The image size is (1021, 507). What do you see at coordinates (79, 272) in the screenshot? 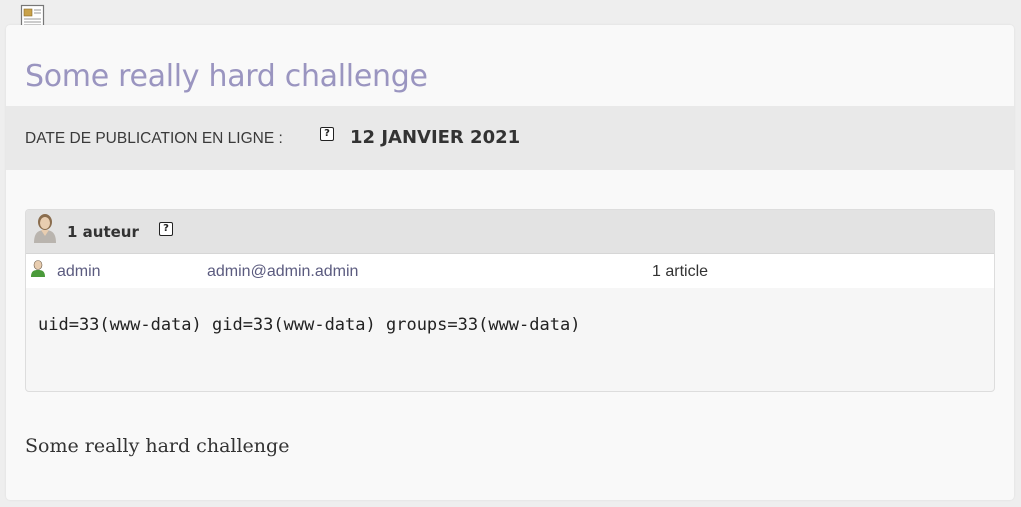
I see `author-name-link: admin` at bounding box center [79, 272].